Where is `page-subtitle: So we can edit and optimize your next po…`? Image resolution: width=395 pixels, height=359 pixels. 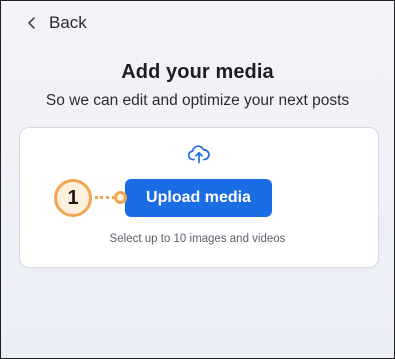 page-subtitle: So we can edit and optimize your next po… is located at coordinates (197, 100).